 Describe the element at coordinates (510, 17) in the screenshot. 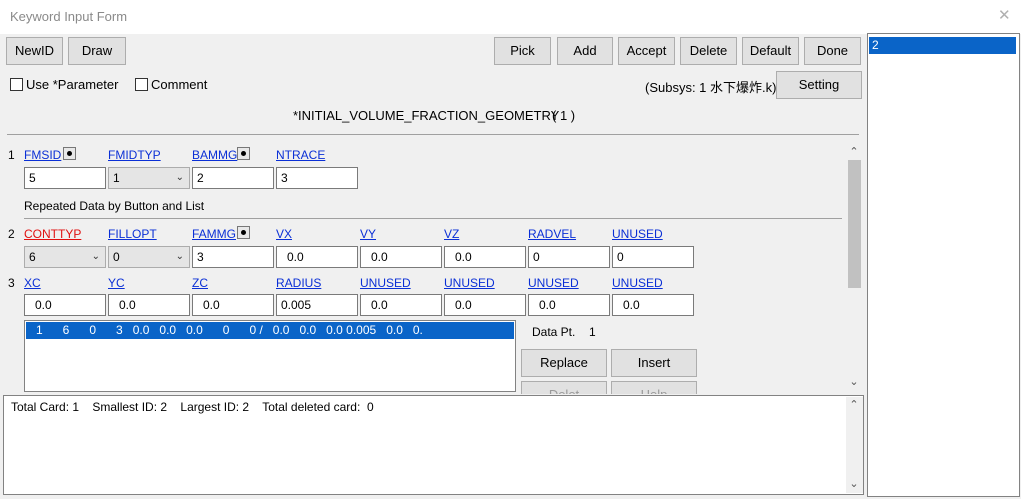

I see `title-bar` at that location.